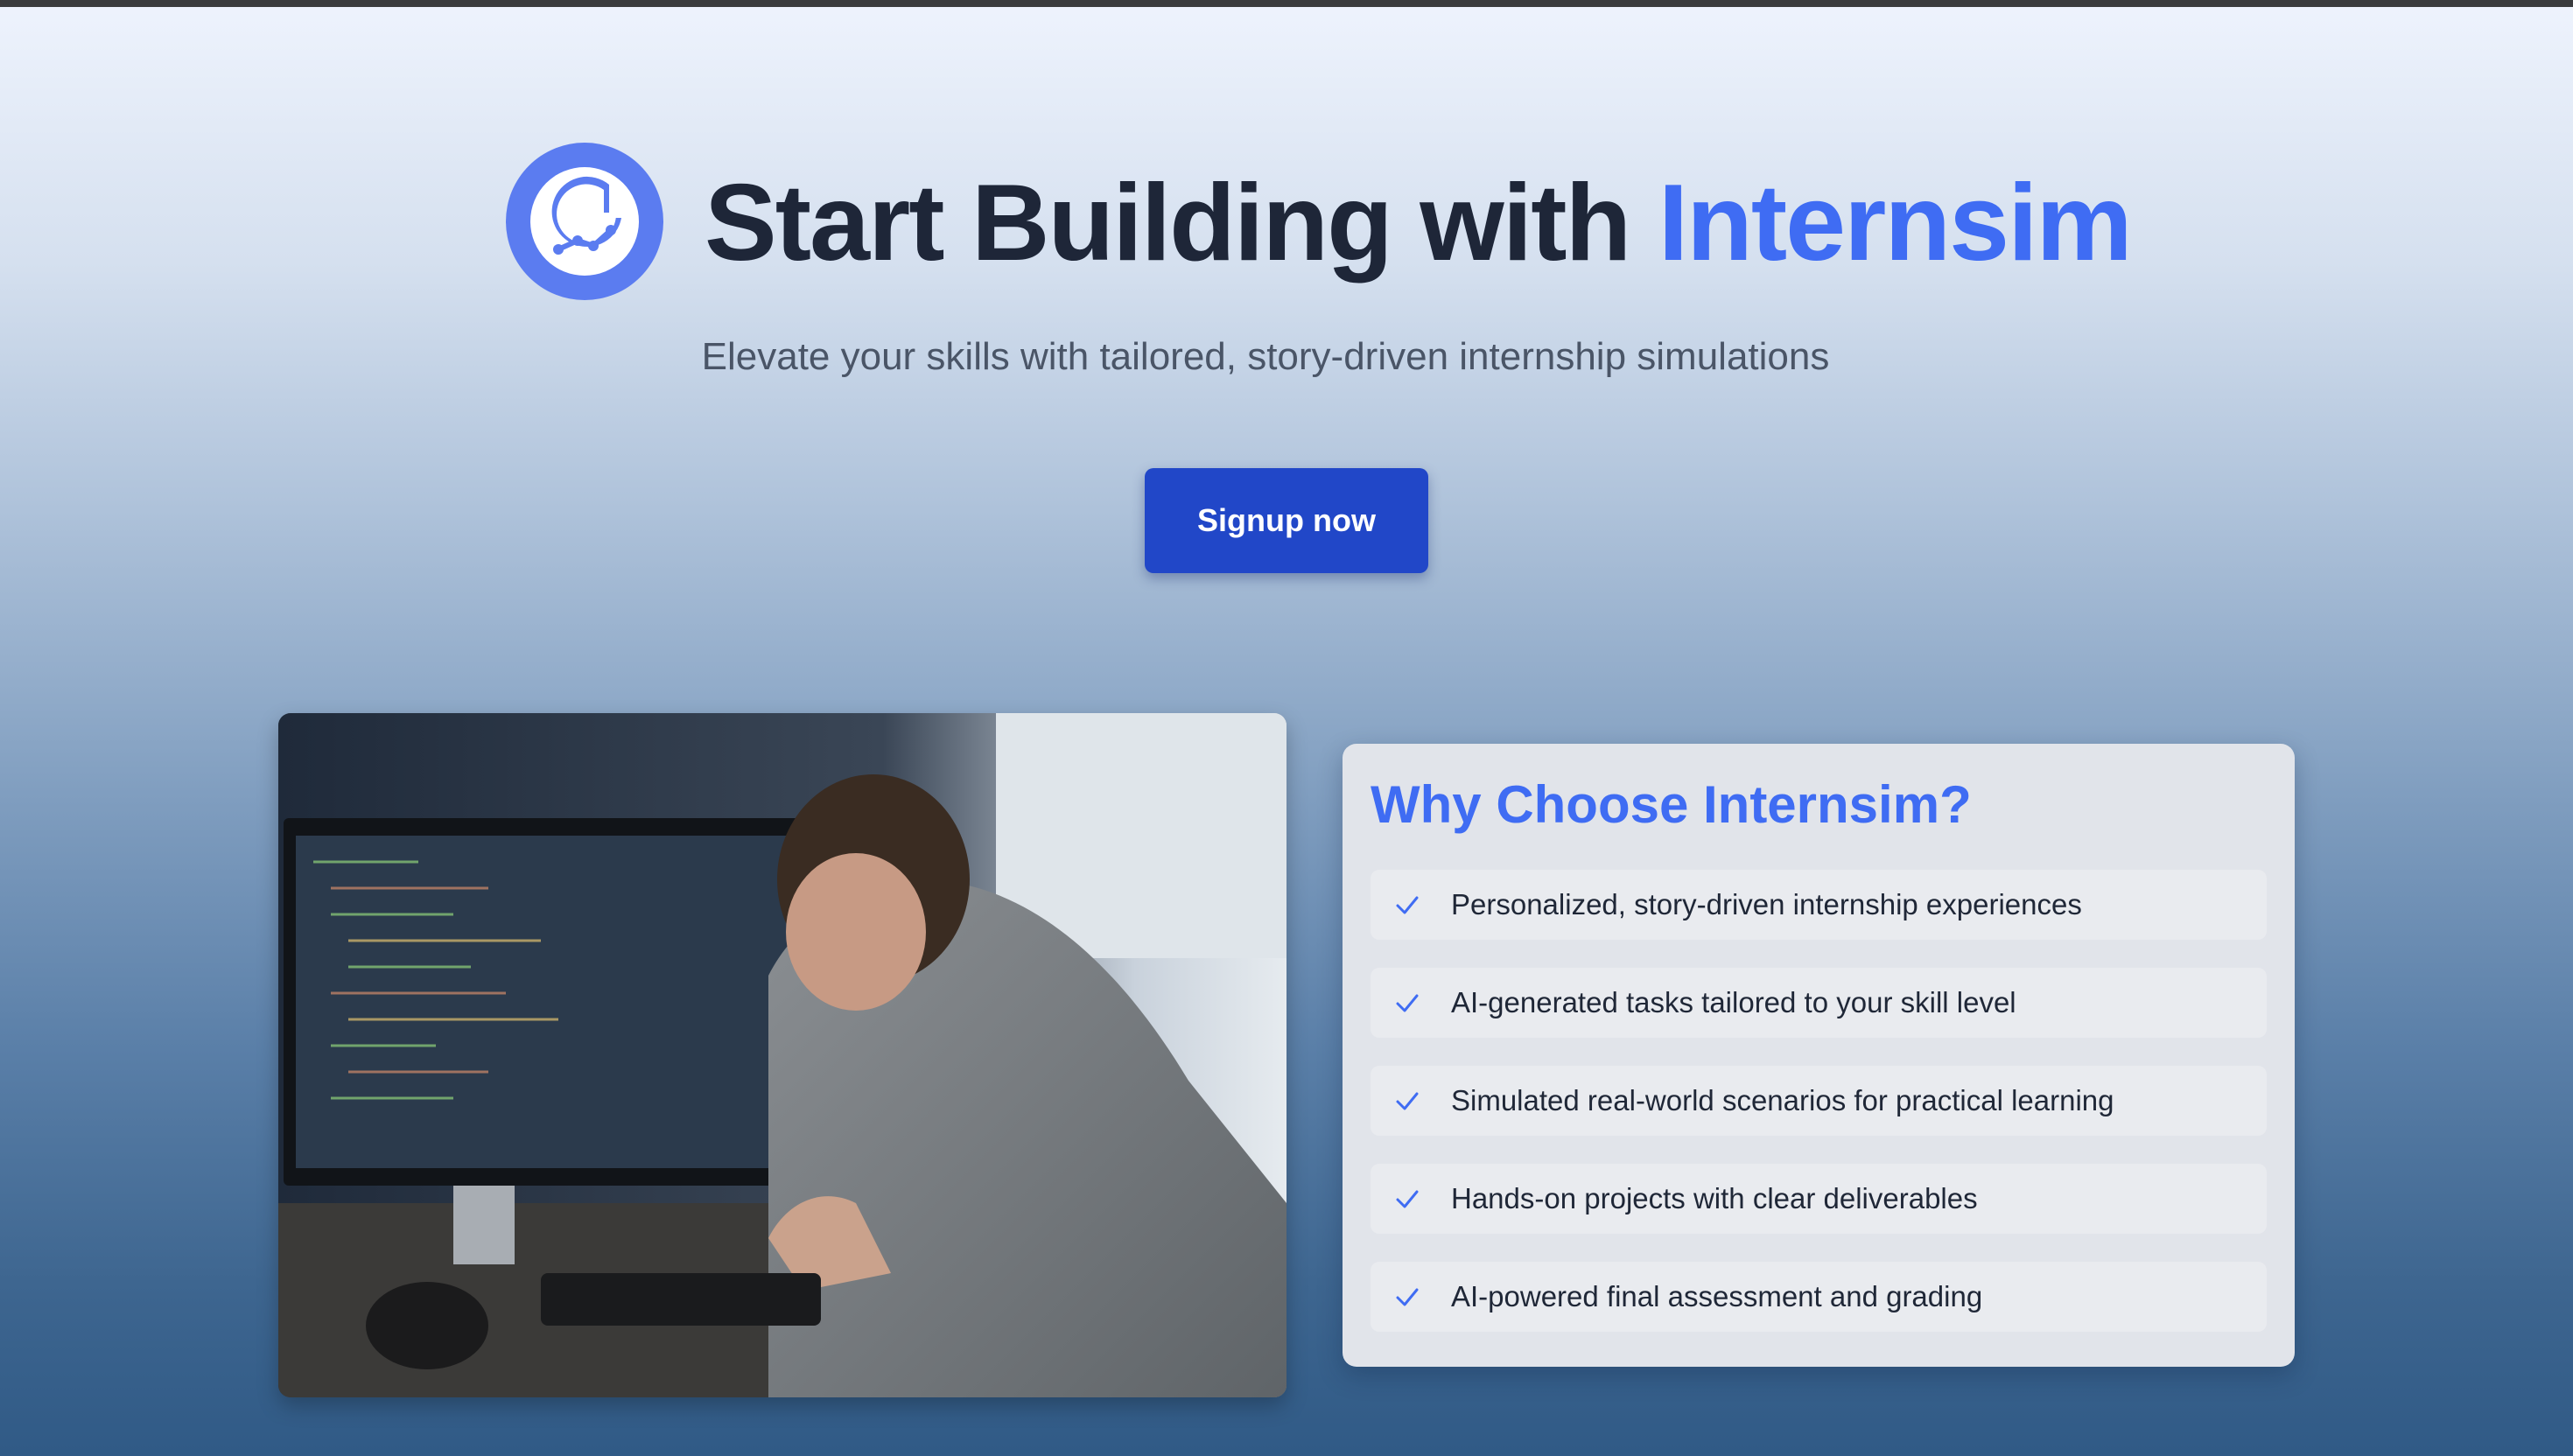  Describe the element at coordinates (1717, 1296) in the screenshot. I see `feature-label: AI-powered final assessment and grading` at that location.